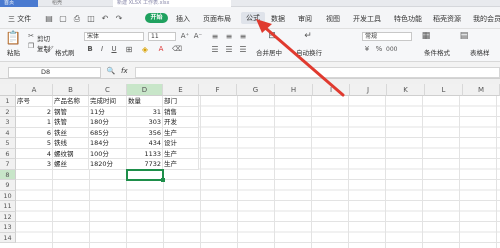  Describe the element at coordinates (8, 216) in the screenshot. I see `row-header-12: 12` at that location.